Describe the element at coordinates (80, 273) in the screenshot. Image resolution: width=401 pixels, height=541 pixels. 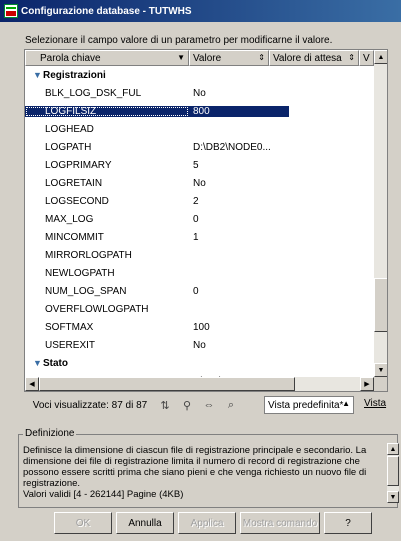
I see `keyword-cell: NEWLOGPATH` at that location.